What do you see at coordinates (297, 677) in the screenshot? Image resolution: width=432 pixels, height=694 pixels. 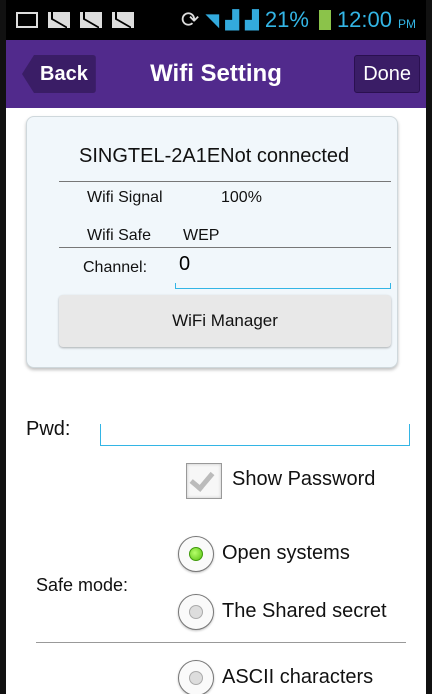 I see `ascii-characters-label: ASCII characters` at bounding box center [297, 677].